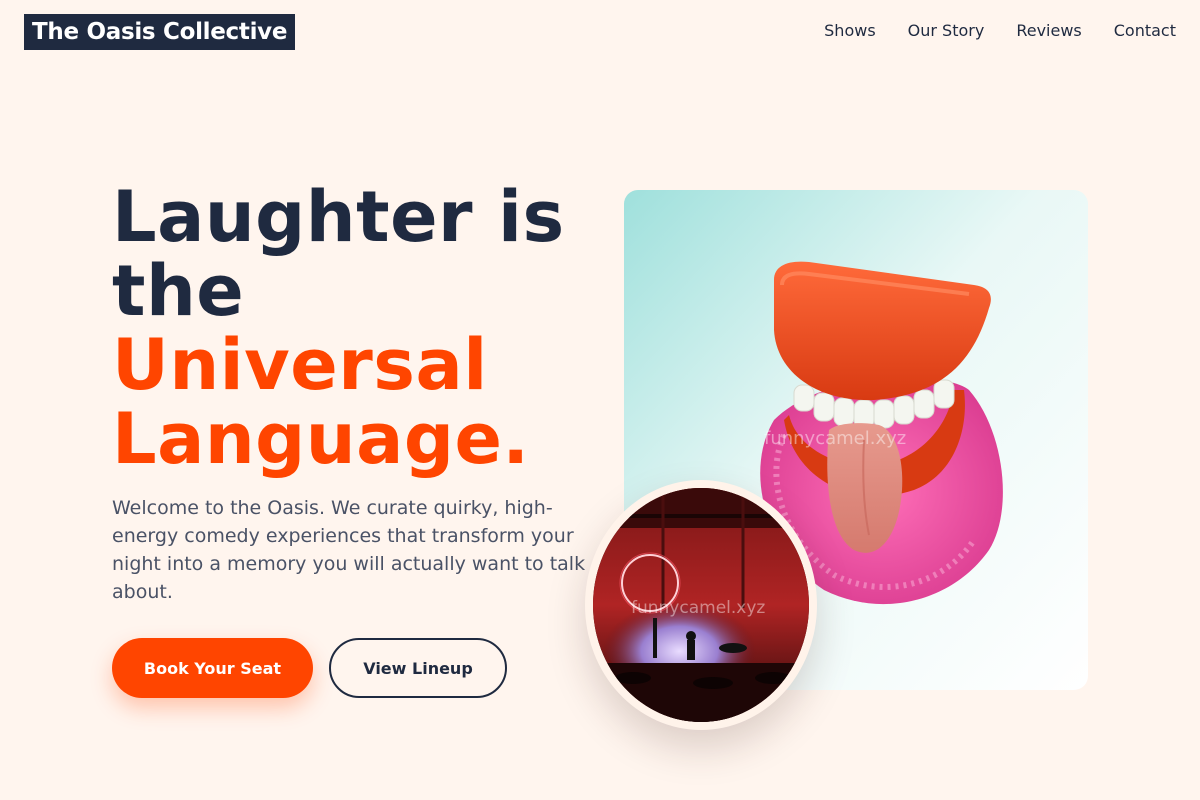 This screenshot has width=1200, height=800. I want to click on comedy-stage-photo: funnycamel.xyz, so click(701, 605).